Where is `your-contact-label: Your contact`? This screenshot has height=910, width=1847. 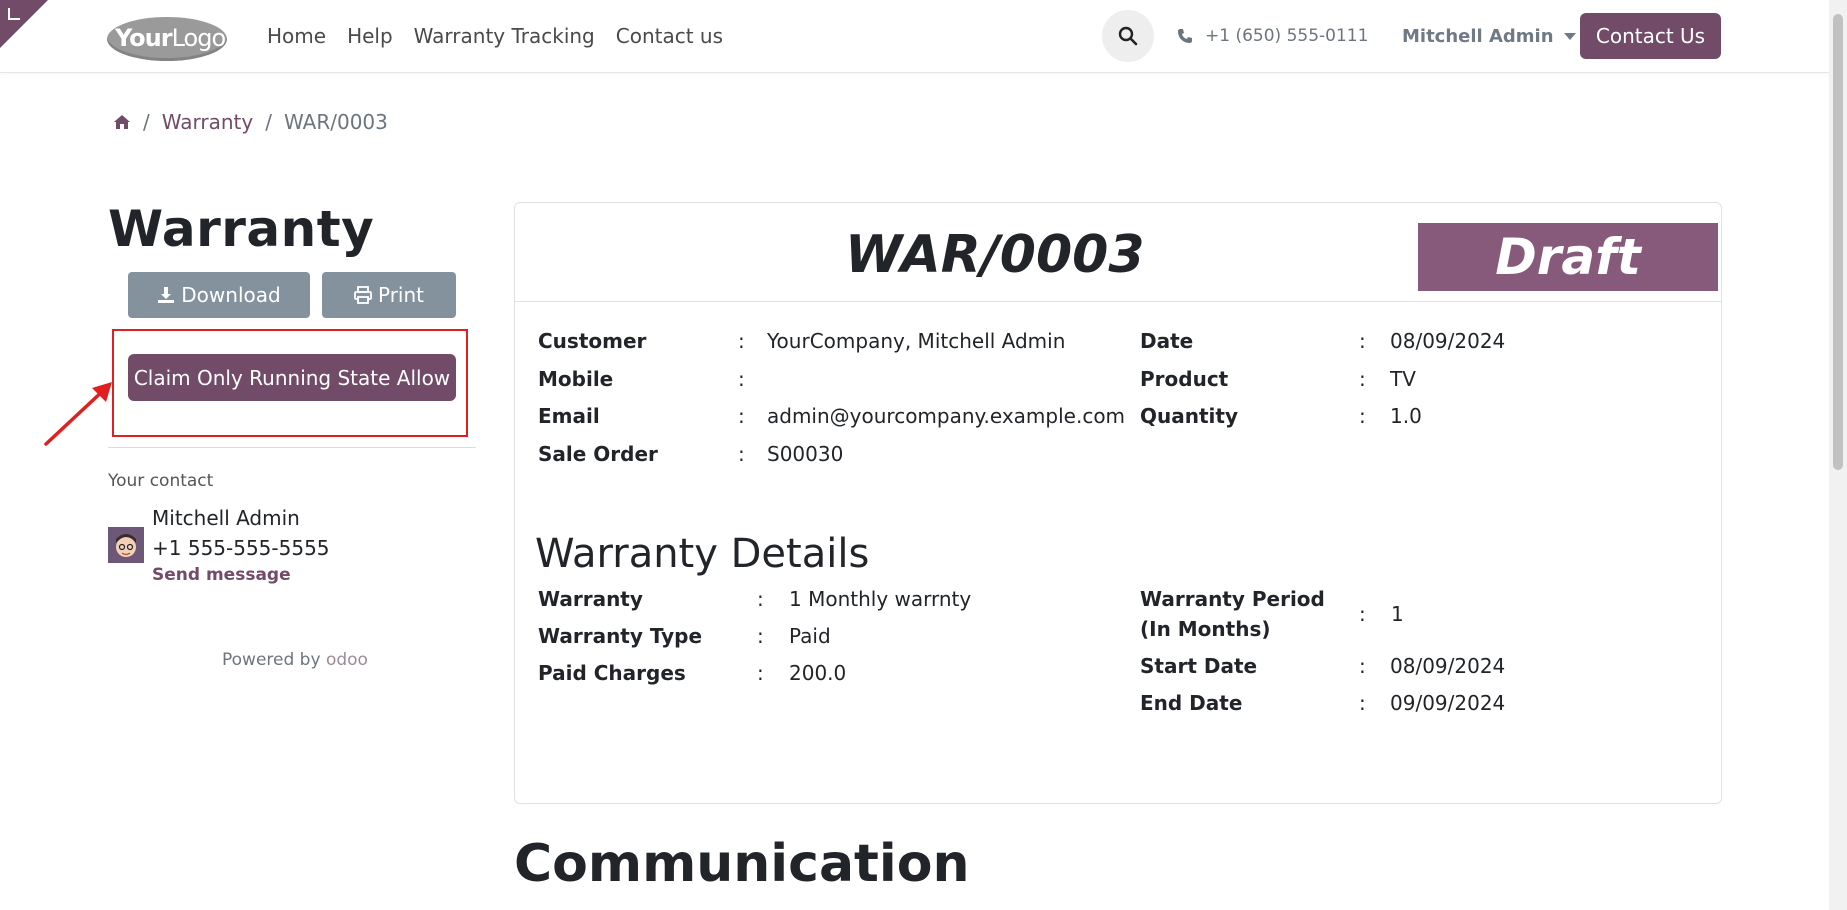
your-contact-label: Your contact is located at coordinates (161, 481).